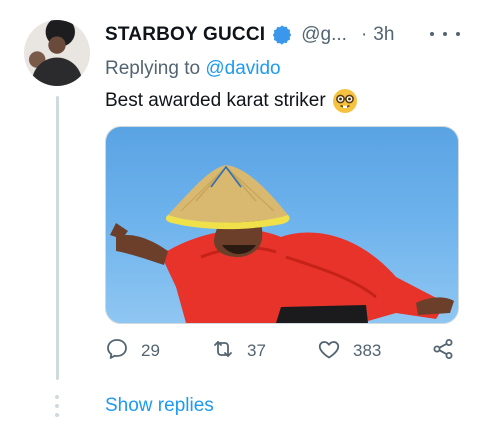 The height and width of the screenshot is (444, 480). What do you see at coordinates (282, 35) in the screenshot?
I see `verified-badge-icon` at bounding box center [282, 35].